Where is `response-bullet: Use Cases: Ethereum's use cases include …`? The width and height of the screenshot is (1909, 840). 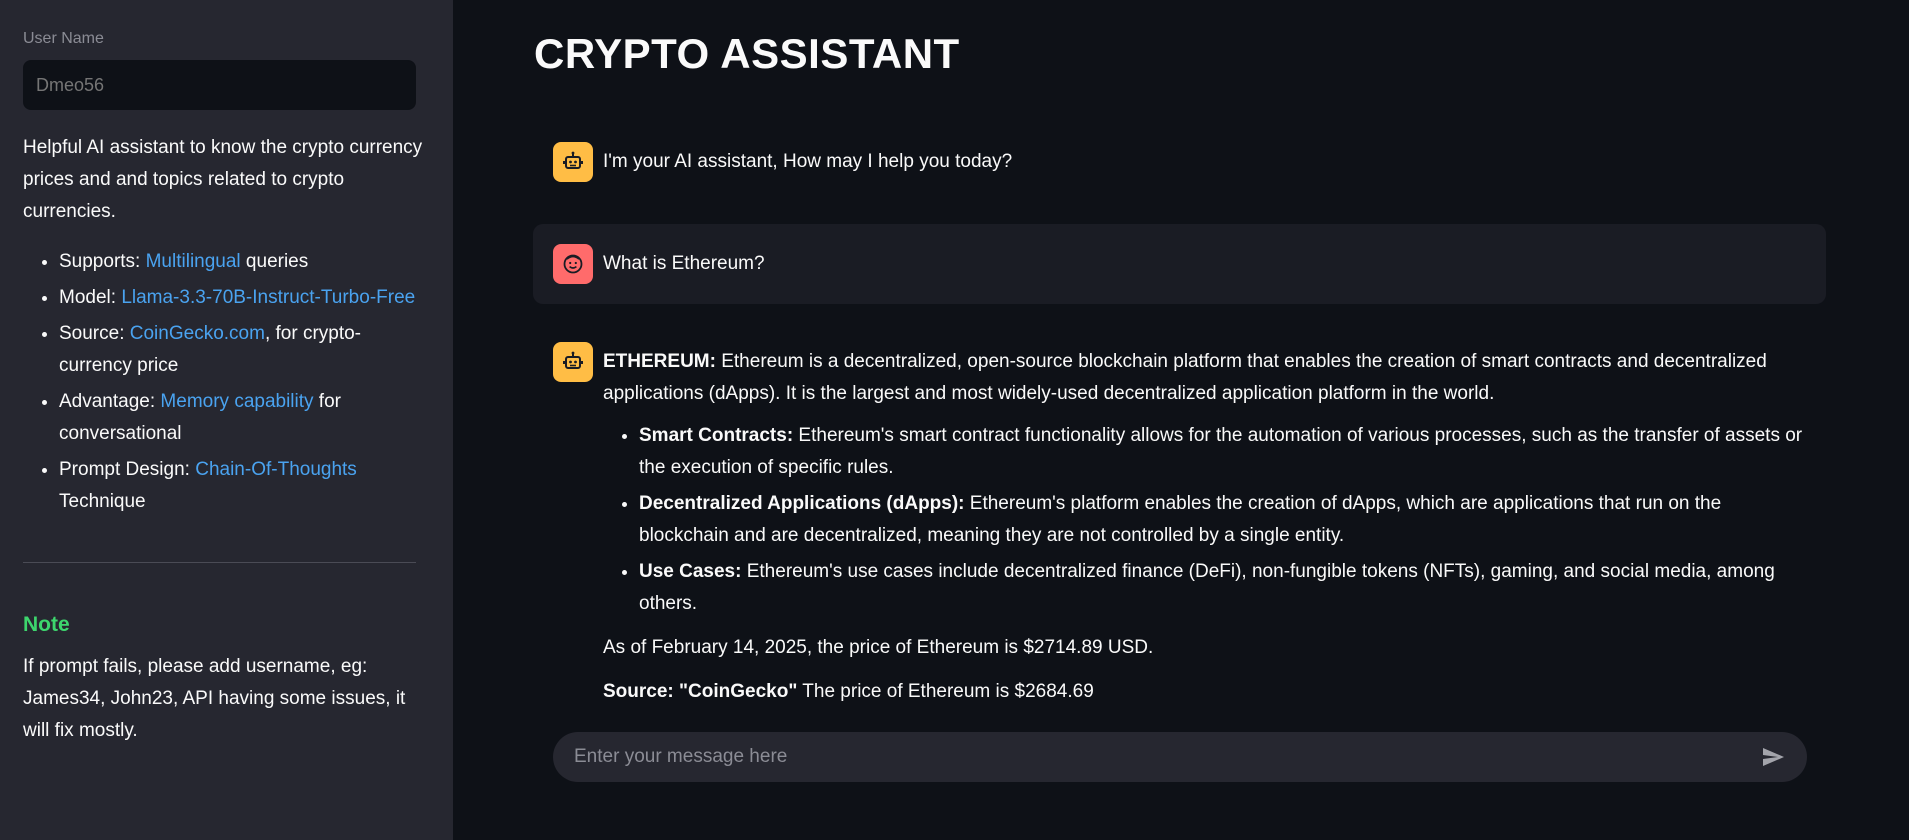
response-bullet: Use Cases: Ethereum's use cases include … is located at coordinates (1222, 588).